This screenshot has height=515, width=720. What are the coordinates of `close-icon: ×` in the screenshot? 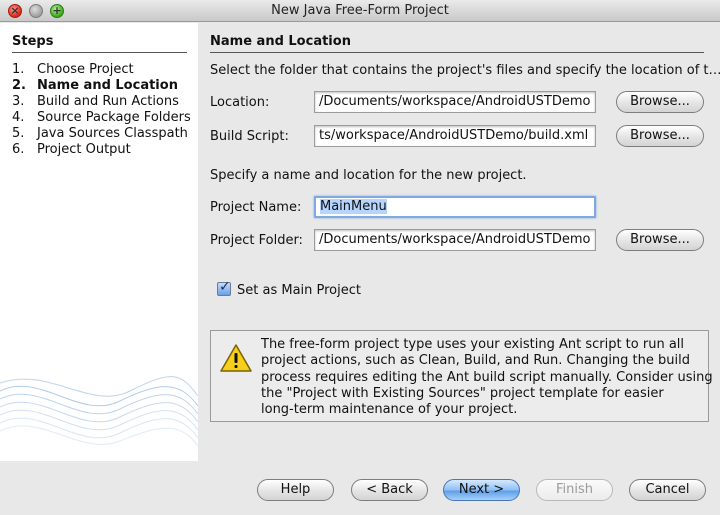 It's located at (15, 10).